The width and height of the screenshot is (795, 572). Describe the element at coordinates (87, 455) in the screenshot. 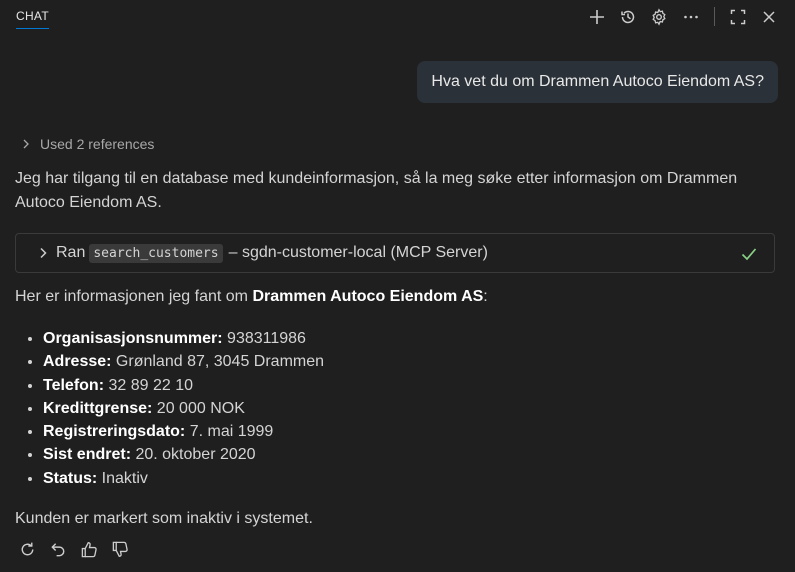

I see `detail-label: Sist endret:` at that location.